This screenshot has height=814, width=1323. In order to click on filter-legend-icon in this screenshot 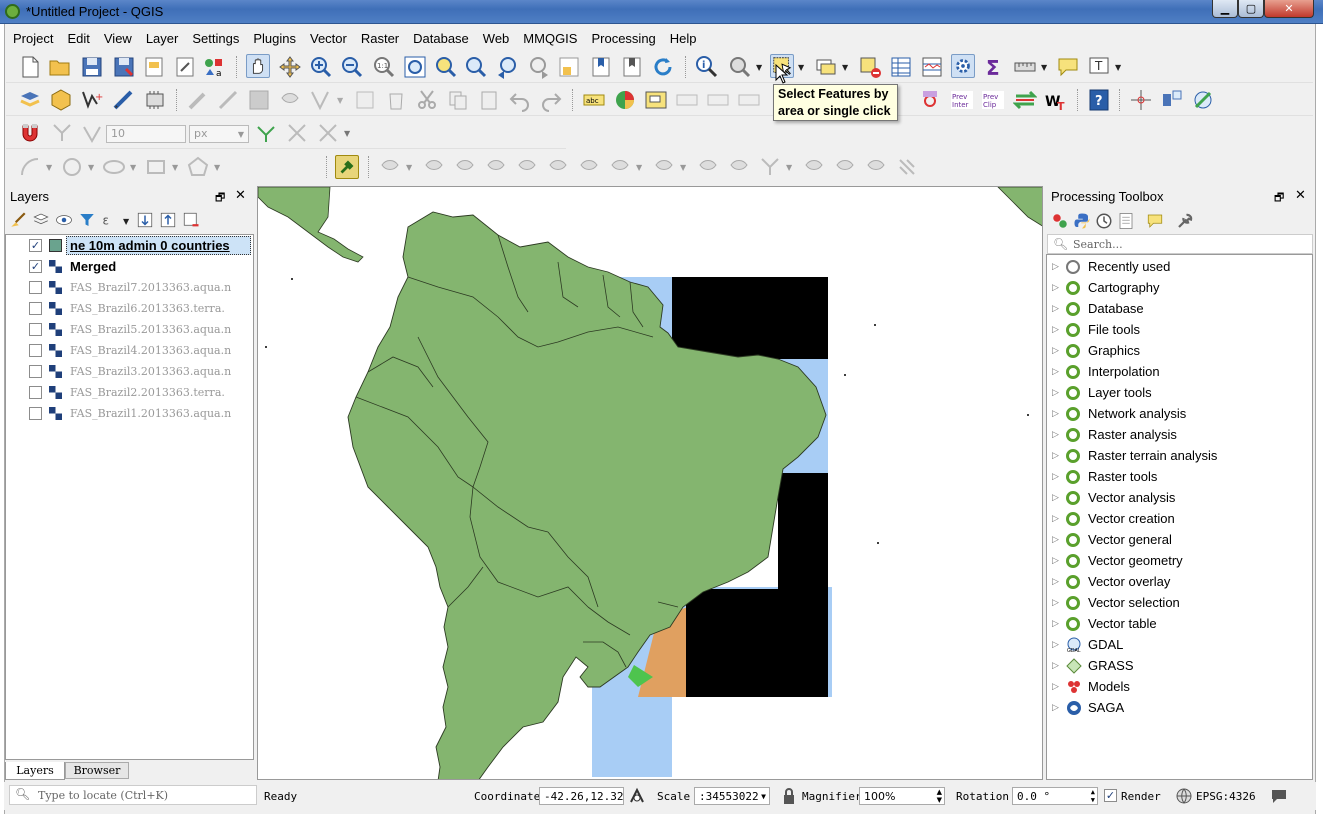, I will do `click(87, 220)`.